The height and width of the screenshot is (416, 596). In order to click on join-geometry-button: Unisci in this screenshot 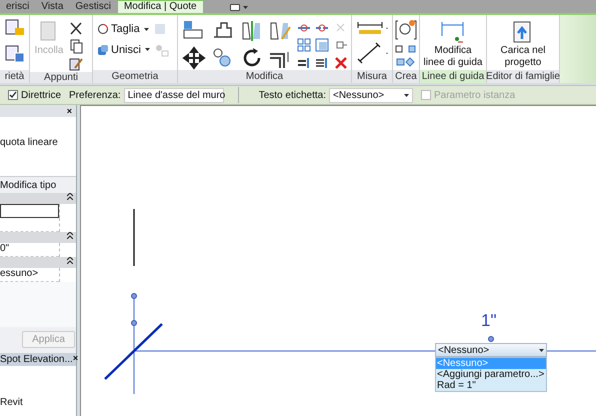, I will do `click(119, 50)`.